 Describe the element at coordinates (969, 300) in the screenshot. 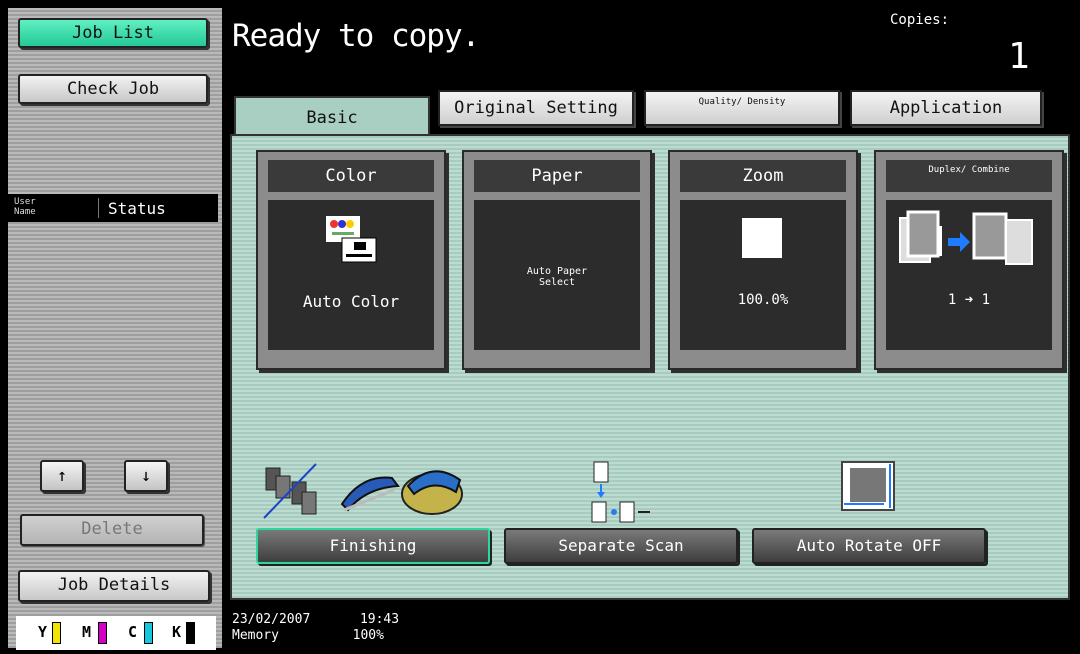

I see `duplex-value: 1 ➜ 1` at that location.